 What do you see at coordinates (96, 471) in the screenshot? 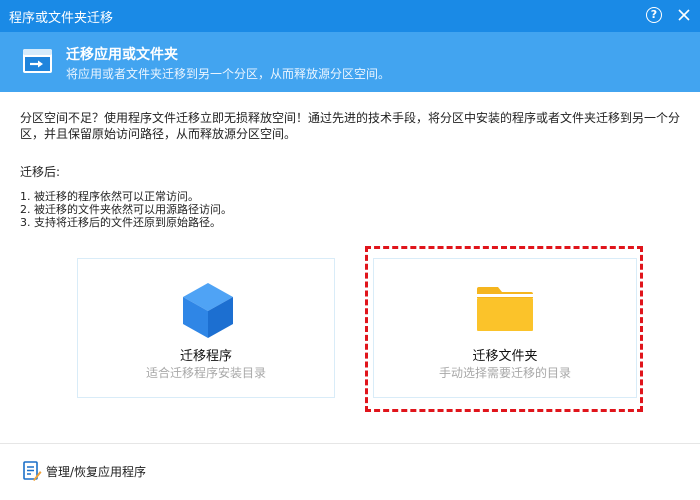
I see `manage-restore-label: 管理/恢复应用程序` at bounding box center [96, 471].